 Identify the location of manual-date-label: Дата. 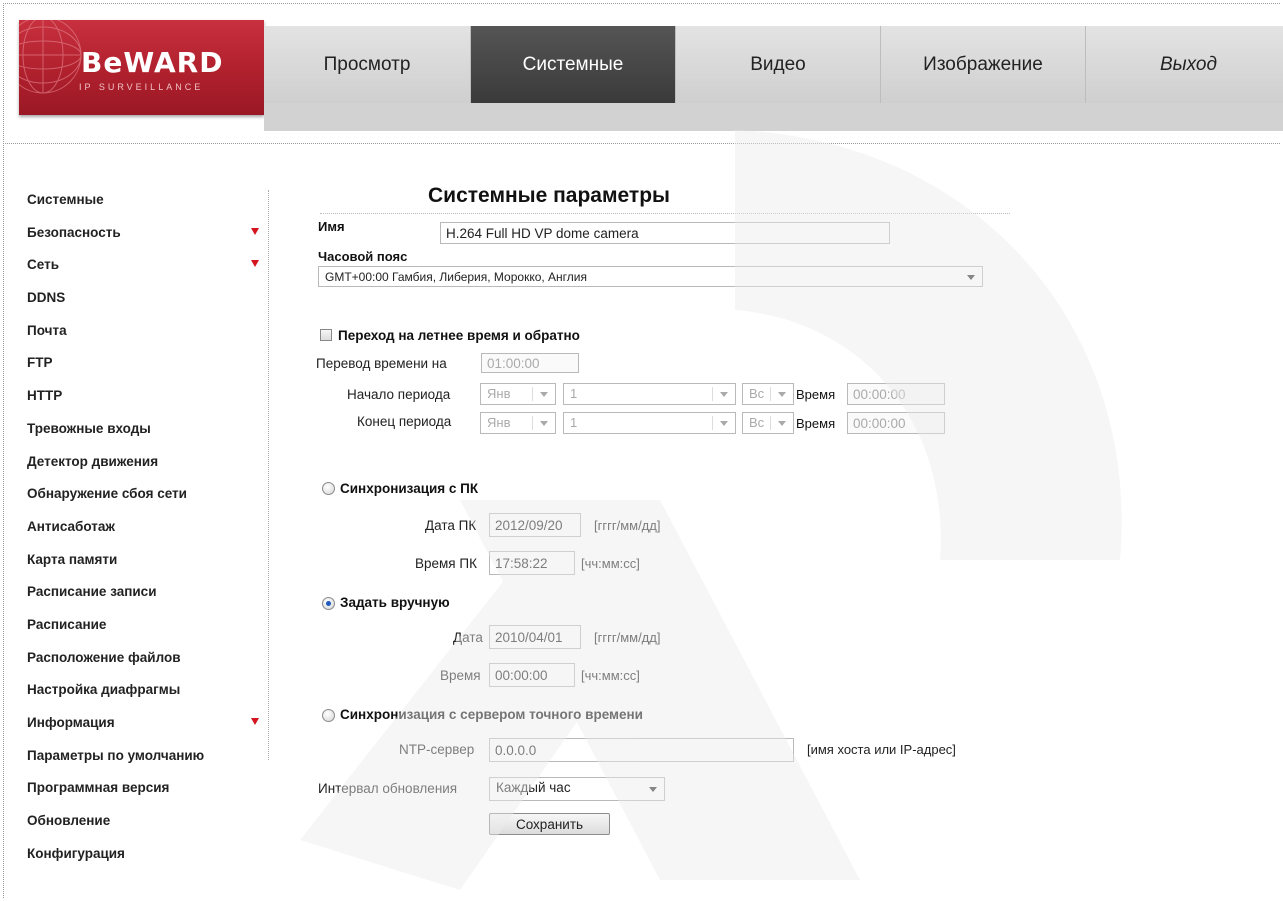
(468, 637).